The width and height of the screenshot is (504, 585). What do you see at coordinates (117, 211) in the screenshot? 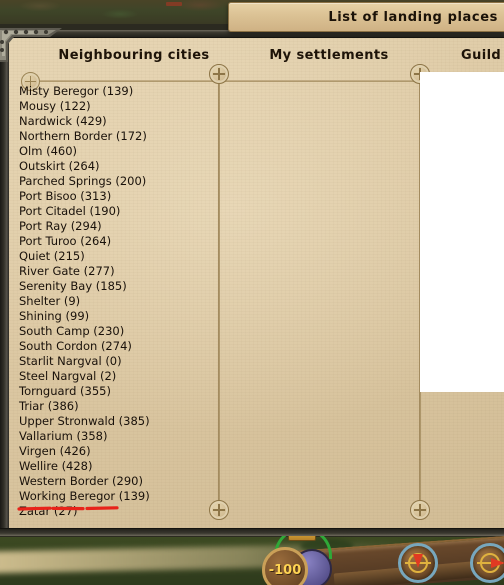
I see `list-item: Port Citadel (190)` at bounding box center [117, 211].